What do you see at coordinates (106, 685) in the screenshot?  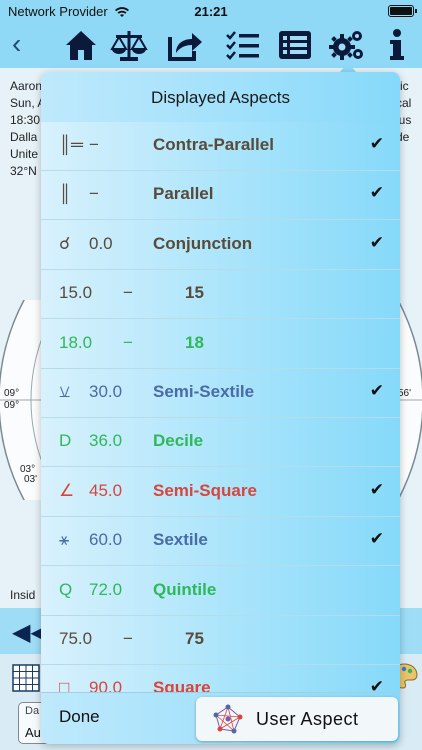 I see `aspect-angle: 90.0` at bounding box center [106, 685].